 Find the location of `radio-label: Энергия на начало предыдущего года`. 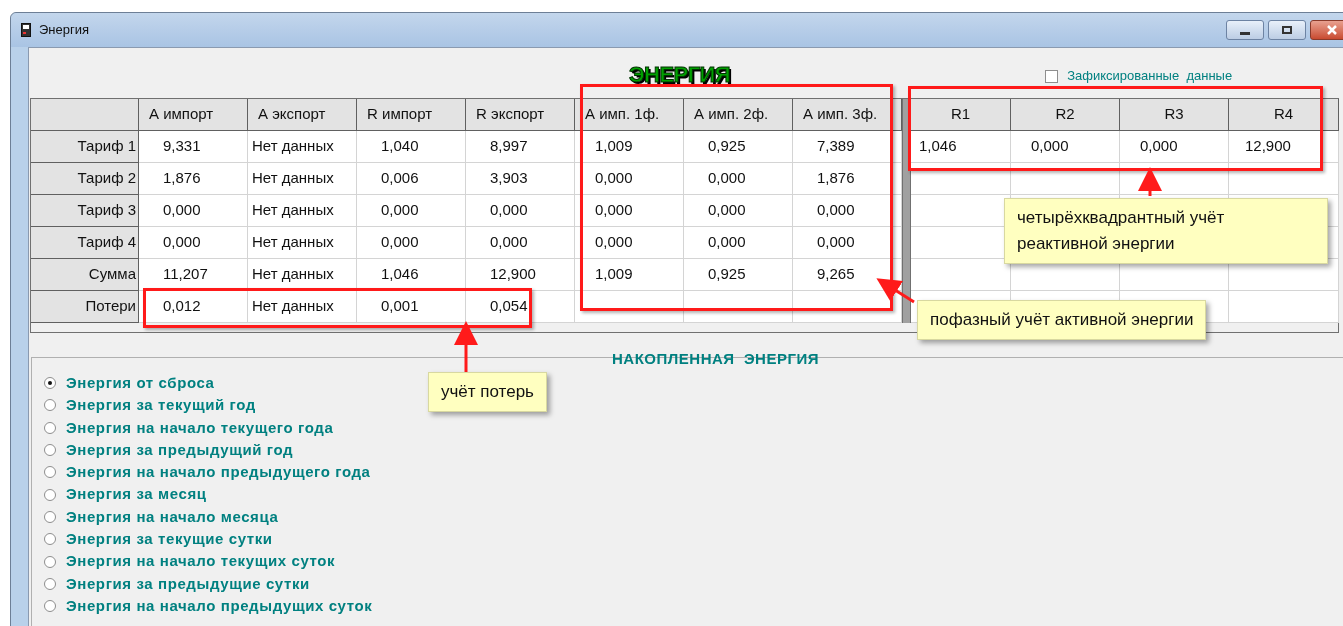

radio-label: Энергия на начало предыдущего года is located at coordinates (218, 472).